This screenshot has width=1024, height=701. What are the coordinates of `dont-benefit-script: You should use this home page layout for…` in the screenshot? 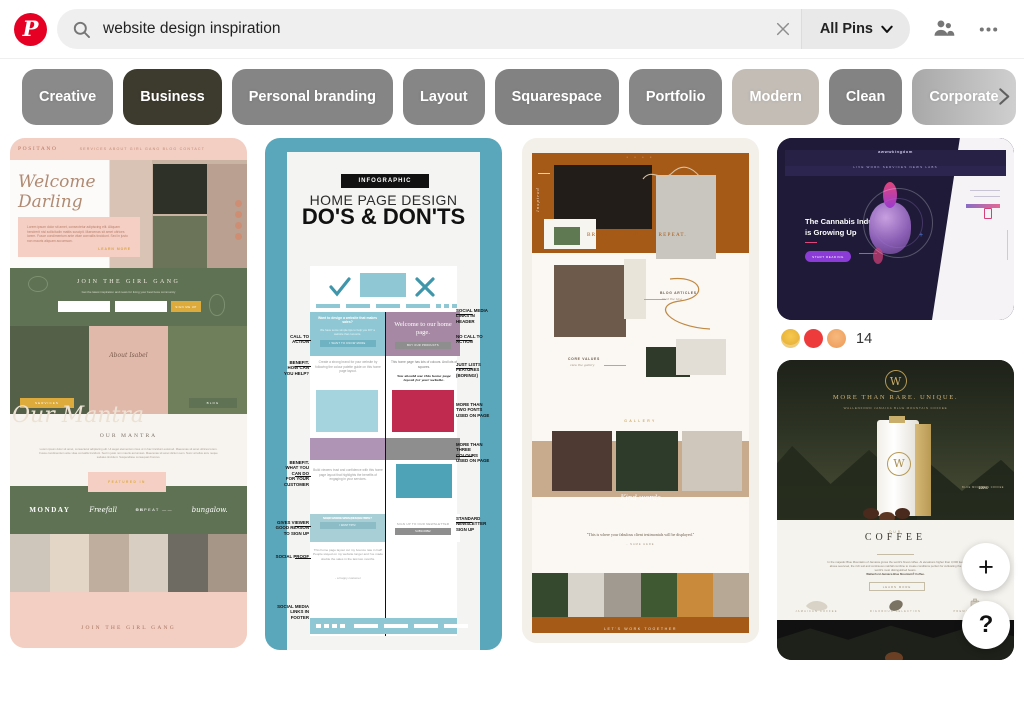 It's located at (424, 378).